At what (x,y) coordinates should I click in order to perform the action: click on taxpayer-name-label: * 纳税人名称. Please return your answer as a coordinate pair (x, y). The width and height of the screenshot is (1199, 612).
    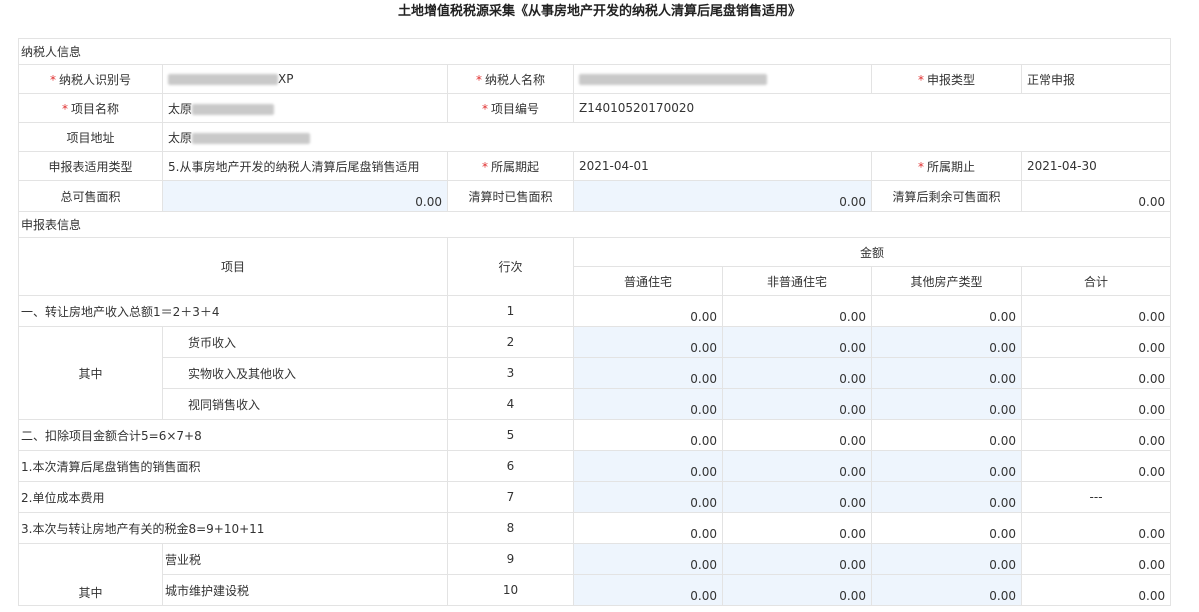
    Looking at the image, I should click on (510, 79).